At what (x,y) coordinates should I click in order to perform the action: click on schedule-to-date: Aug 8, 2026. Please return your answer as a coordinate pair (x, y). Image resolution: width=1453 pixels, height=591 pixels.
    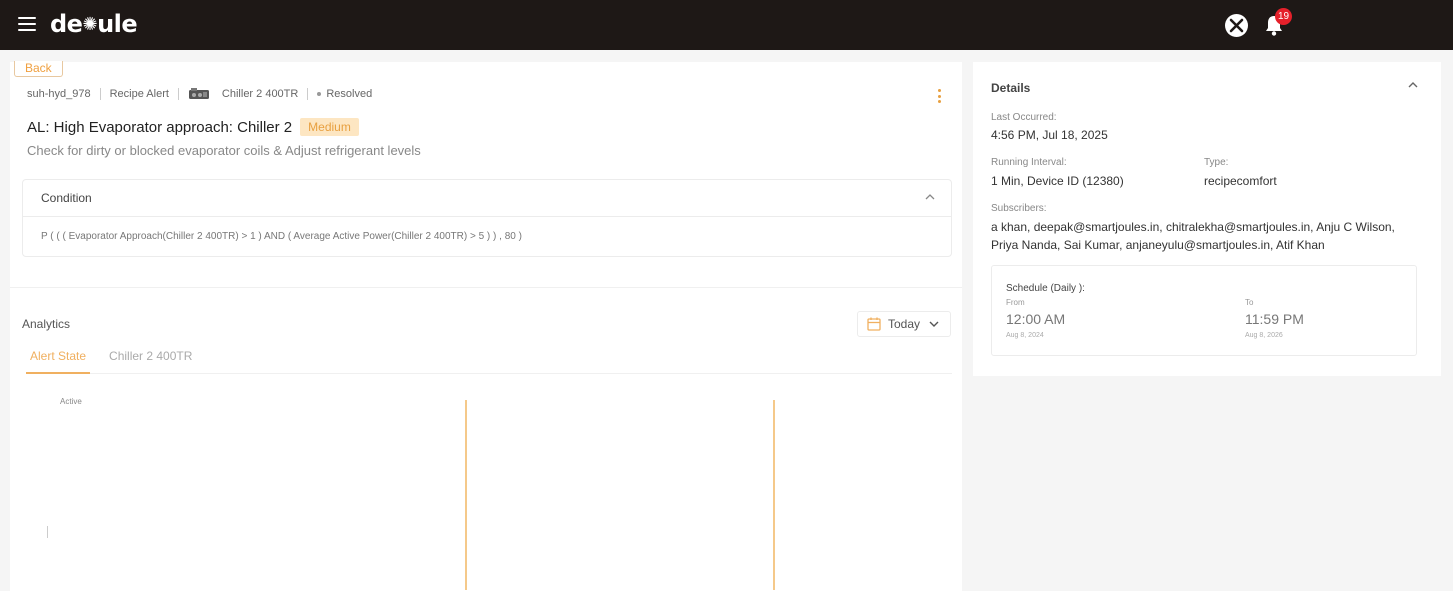
    Looking at the image, I should click on (1264, 335).